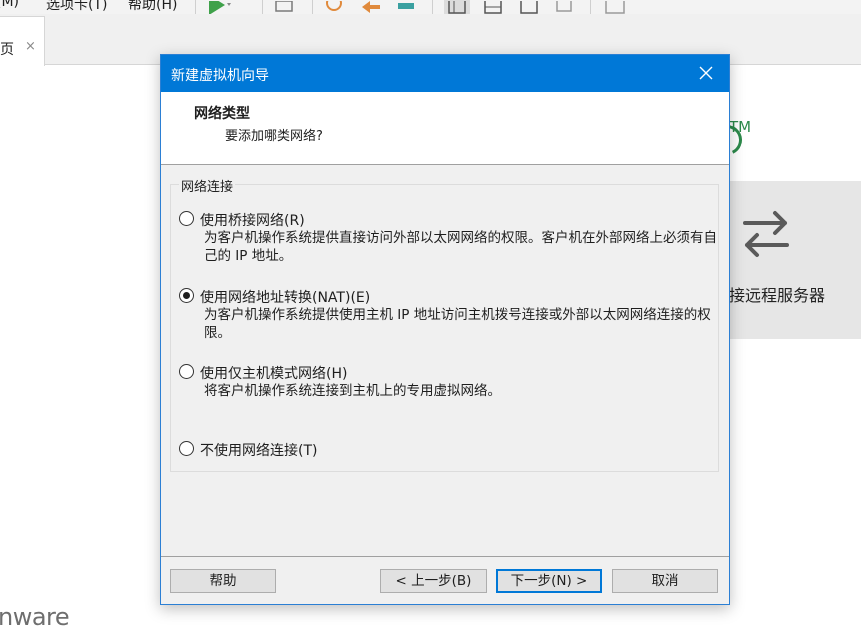 Image resolution: width=861 pixels, height=633 pixels. Describe the element at coordinates (186, 295) in the screenshot. I see `radio-nat` at that location.